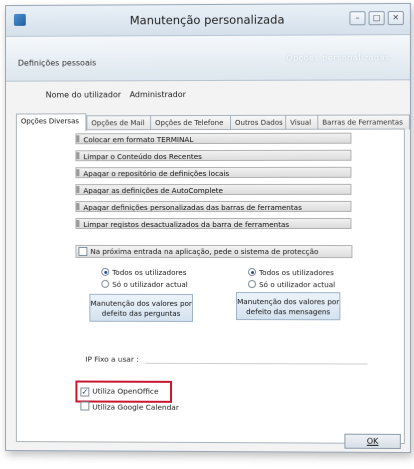 The image size is (414, 469). What do you see at coordinates (213, 189) in the screenshot?
I see `action-delete-autocomplete-button: Apagar as definições de AutoComplete` at bounding box center [213, 189].